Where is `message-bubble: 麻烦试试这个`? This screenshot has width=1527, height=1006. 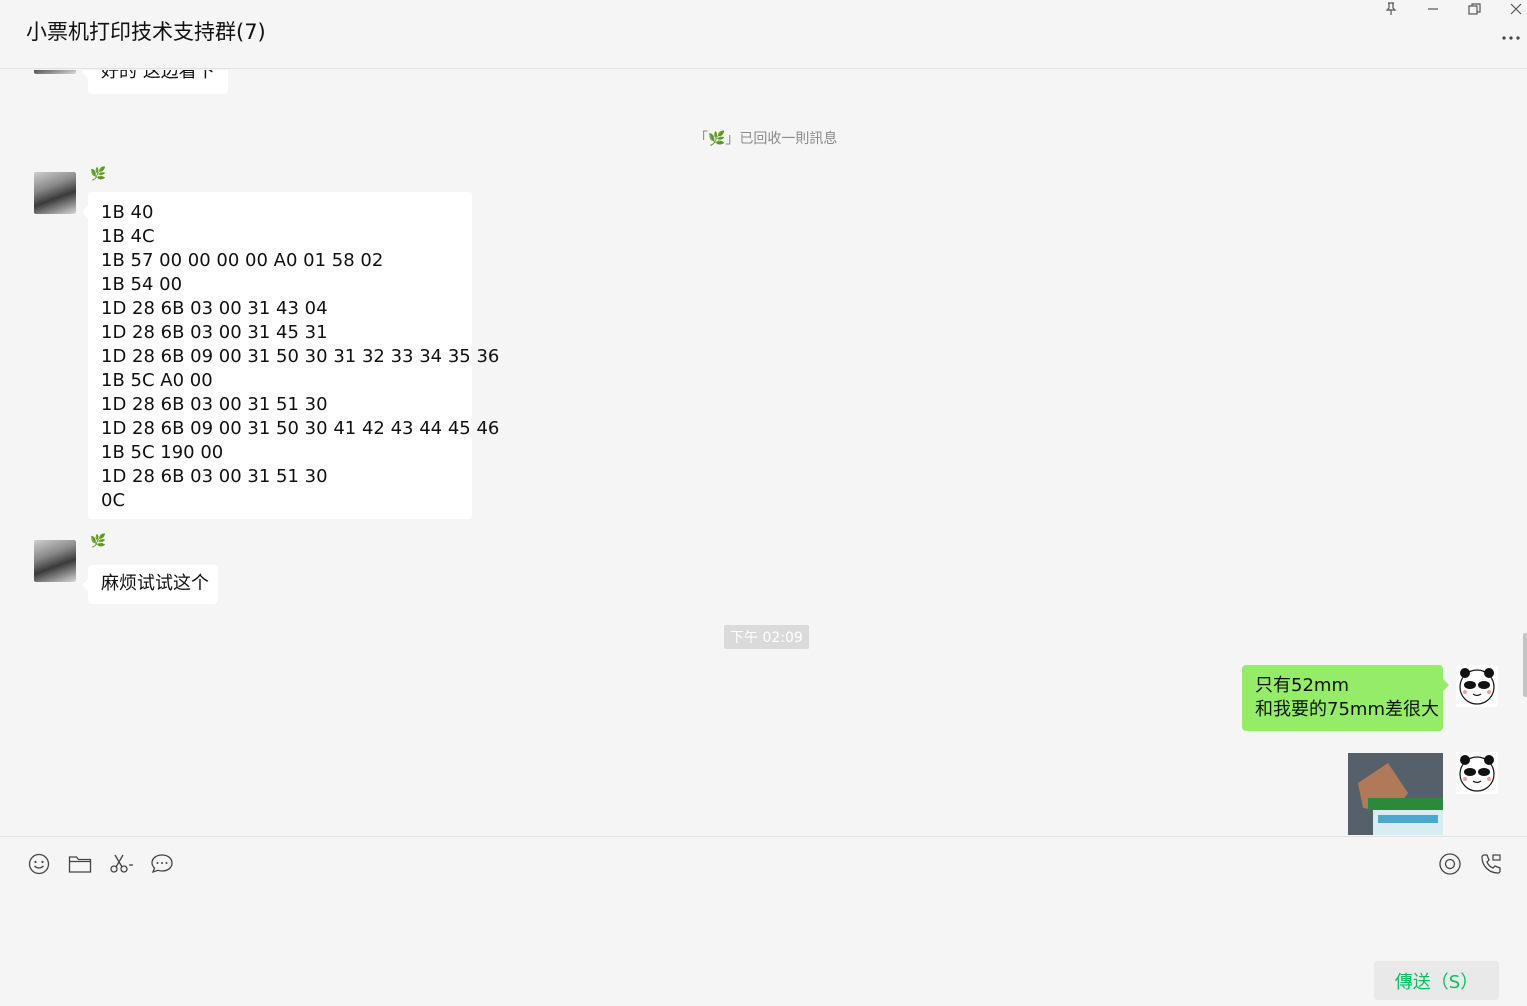
message-bubble: 麻烦试试这个 is located at coordinates (150, 584).